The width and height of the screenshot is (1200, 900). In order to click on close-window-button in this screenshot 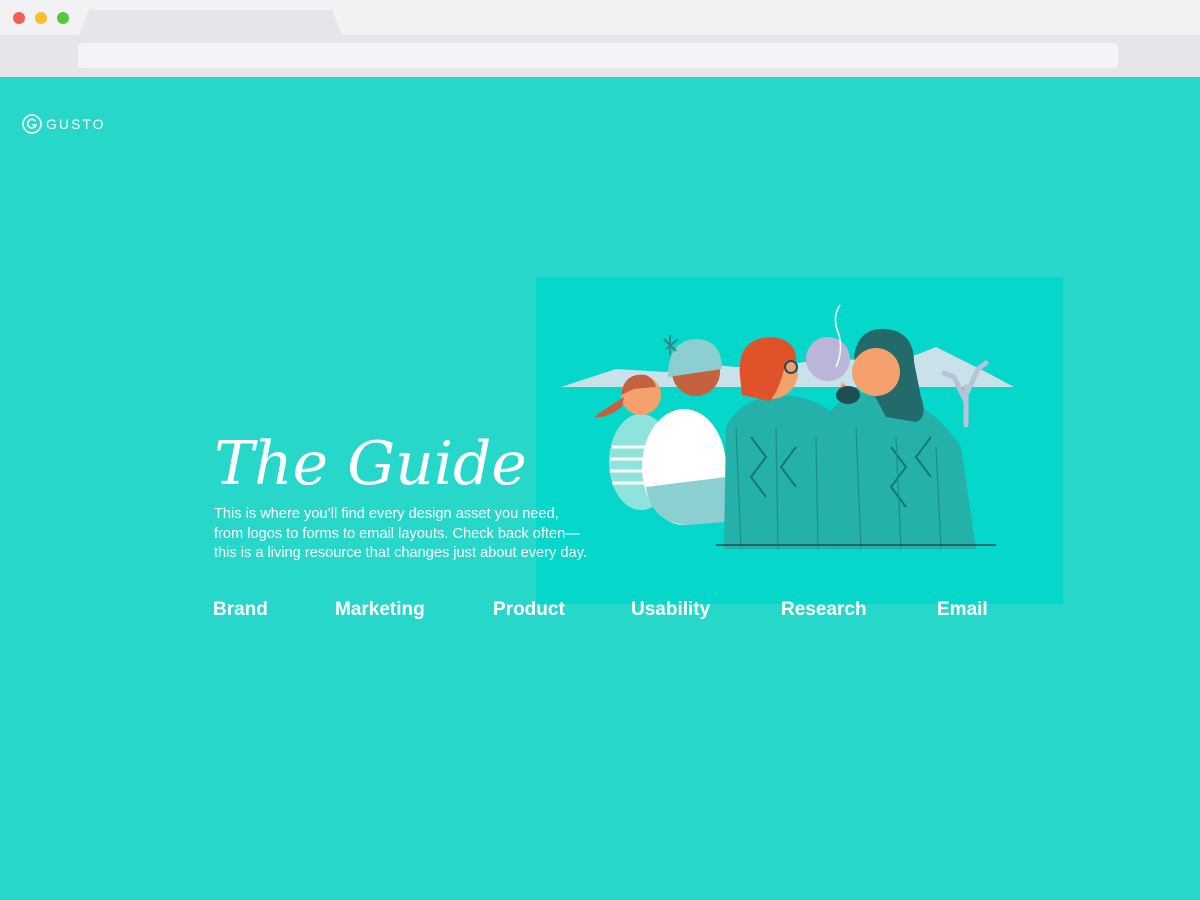, I will do `click(19, 18)`.